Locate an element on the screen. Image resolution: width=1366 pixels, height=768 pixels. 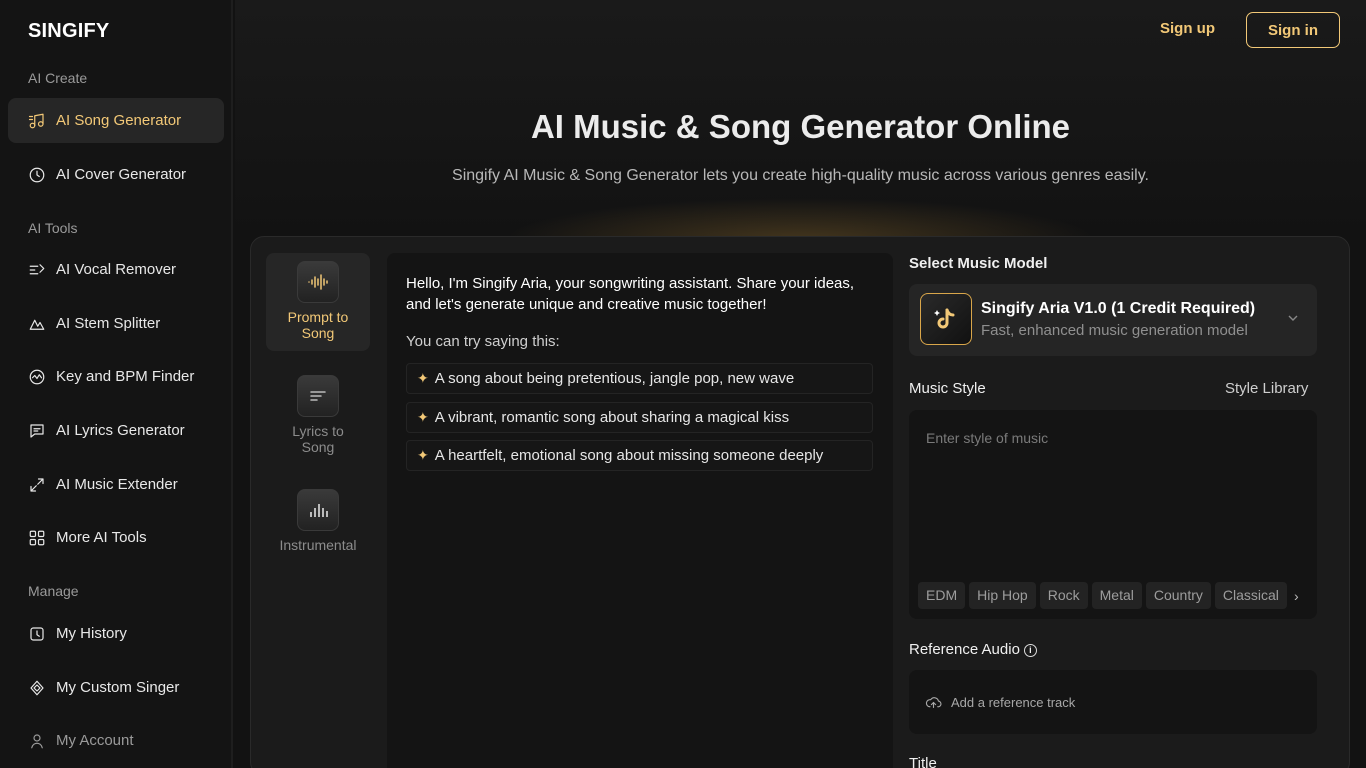
chevron-right-icon: › is located at coordinates (1296, 596).